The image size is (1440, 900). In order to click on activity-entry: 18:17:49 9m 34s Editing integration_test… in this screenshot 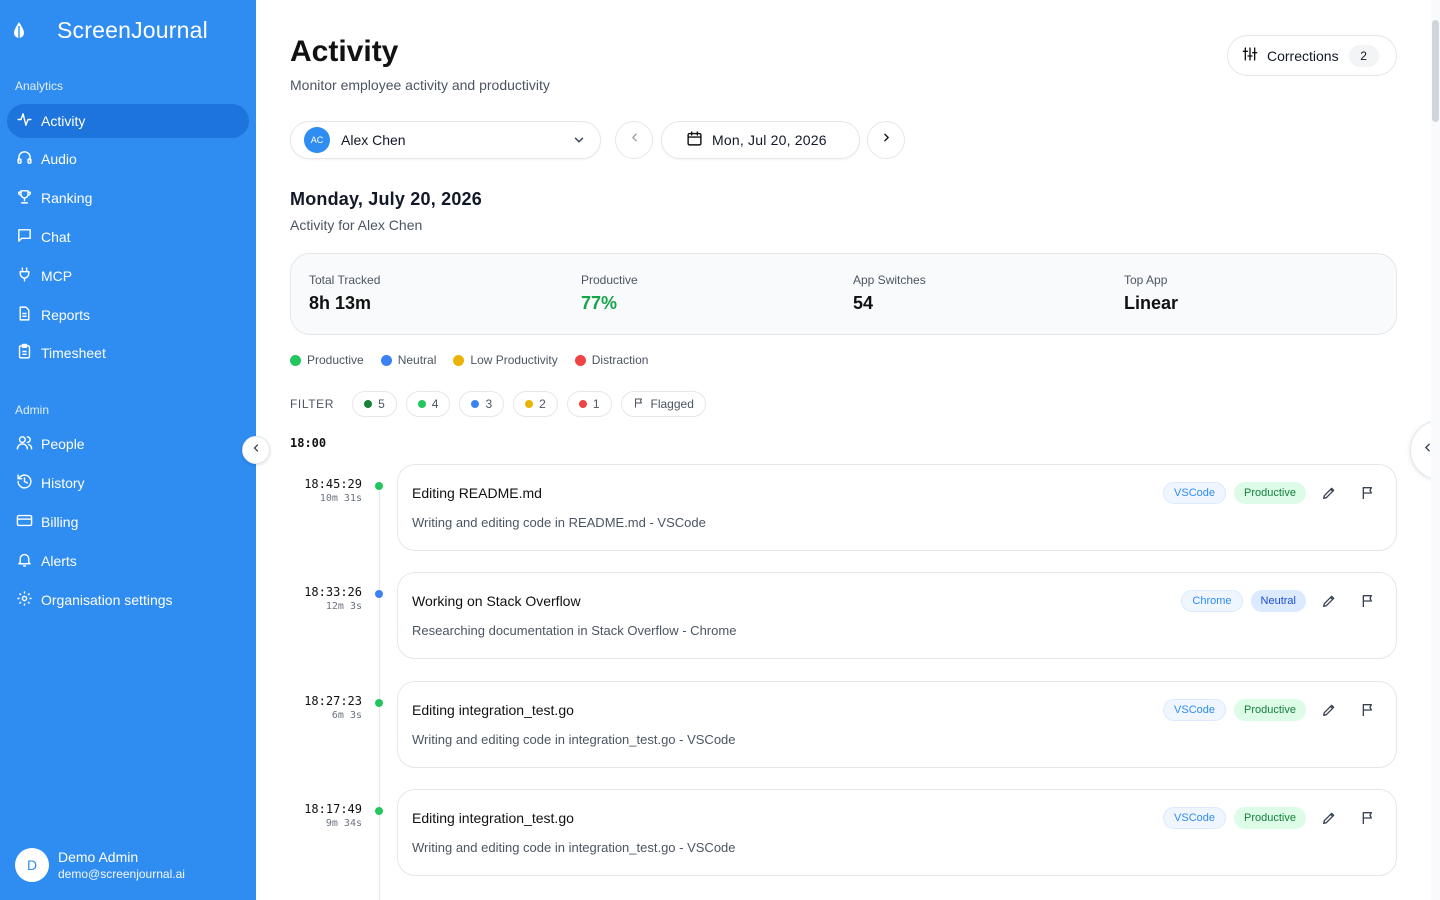, I will do `click(843, 832)`.